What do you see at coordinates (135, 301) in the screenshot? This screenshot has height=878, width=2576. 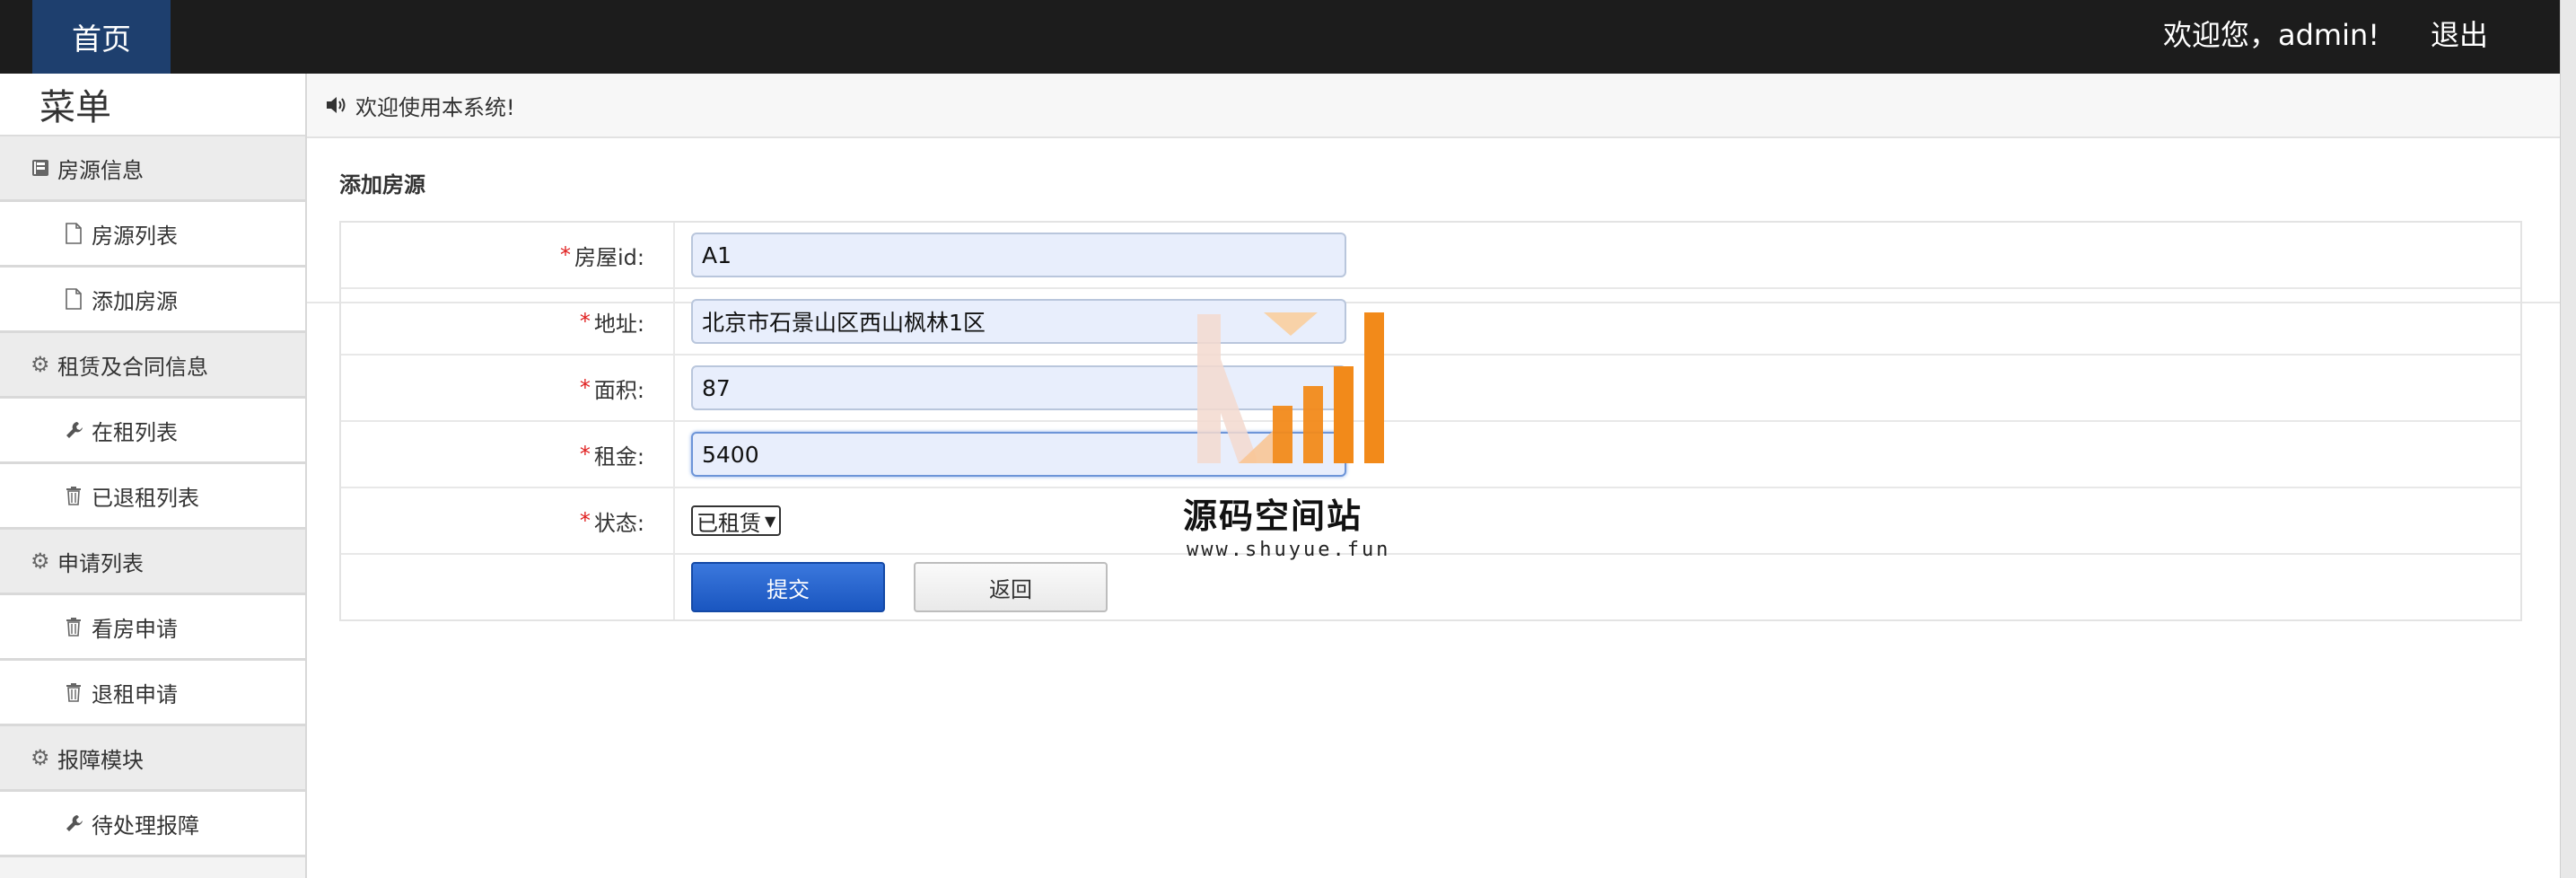 I see `sidebar-item-label: 添加房源` at bounding box center [135, 301].